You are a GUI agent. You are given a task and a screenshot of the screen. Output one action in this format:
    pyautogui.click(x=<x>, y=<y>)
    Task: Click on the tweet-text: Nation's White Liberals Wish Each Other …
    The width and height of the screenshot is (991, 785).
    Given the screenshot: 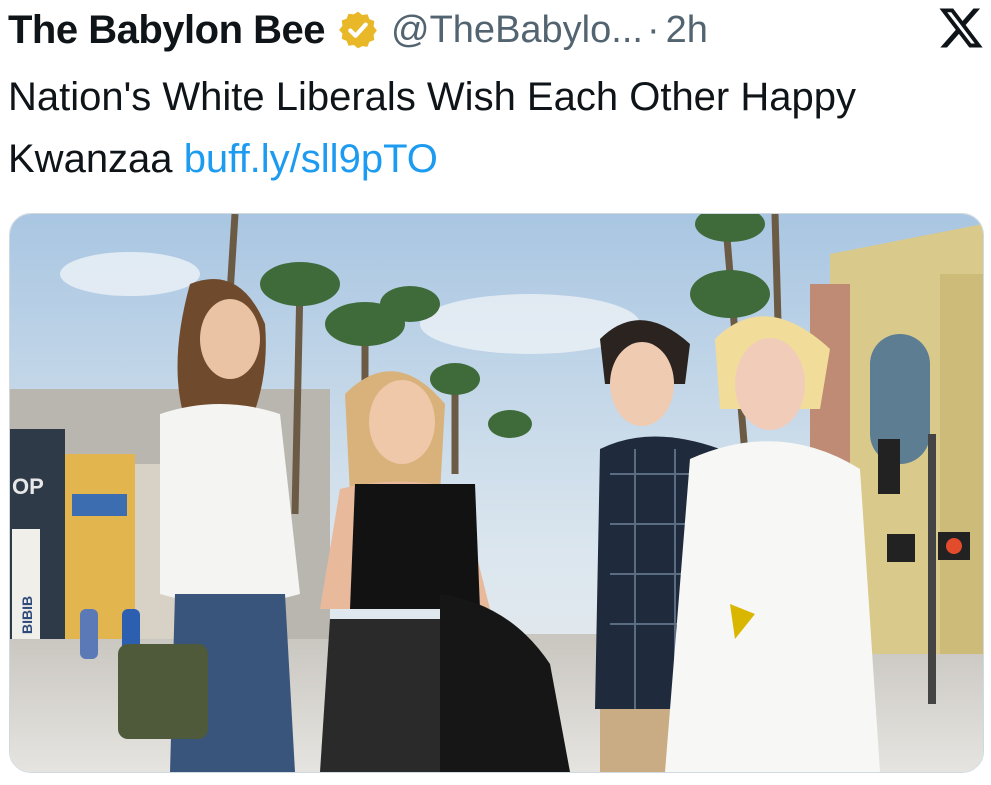 What is the action you would take?
    pyautogui.click(x=473, y=128)
    